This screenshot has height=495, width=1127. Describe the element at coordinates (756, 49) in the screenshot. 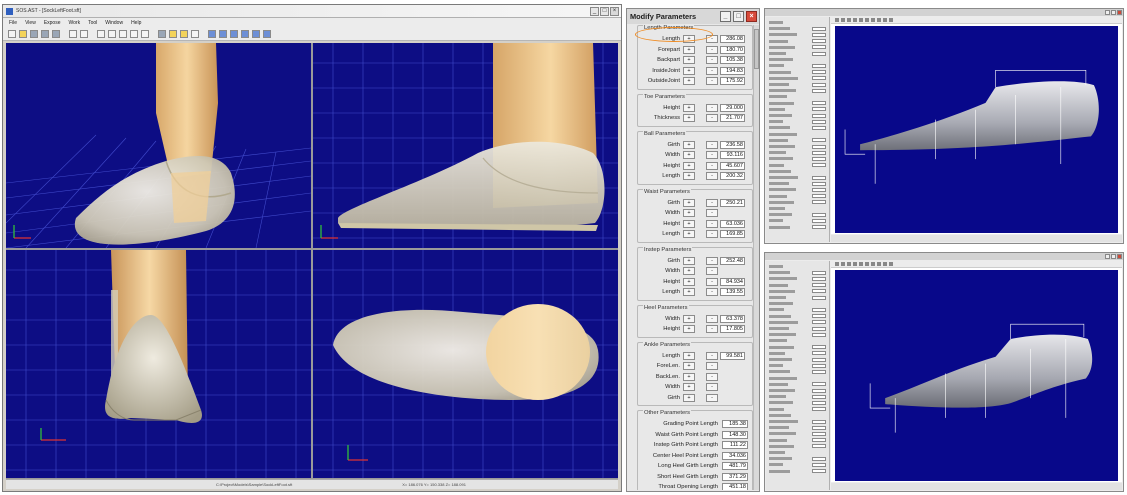

I see `scrollbar-thumb` at that location.